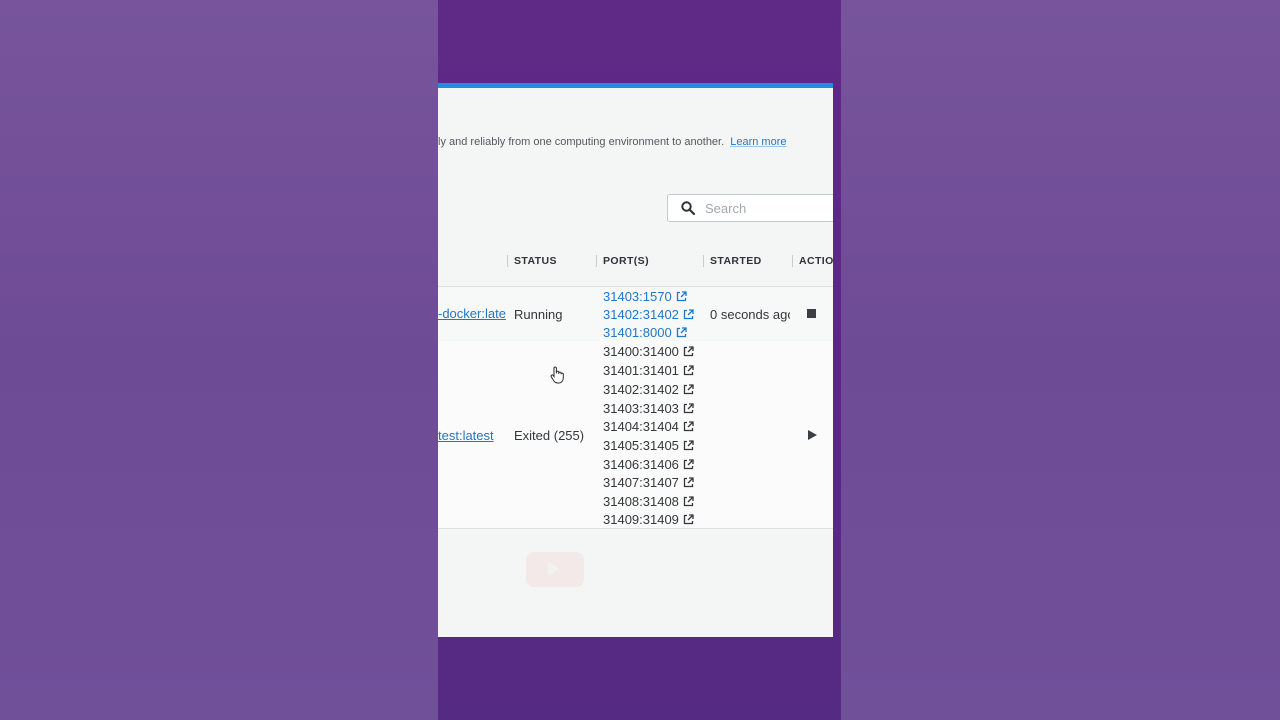  Describe the element at coordinates (641, 464) in the screenshot. I see `port-label: 31406:31406` at that location.